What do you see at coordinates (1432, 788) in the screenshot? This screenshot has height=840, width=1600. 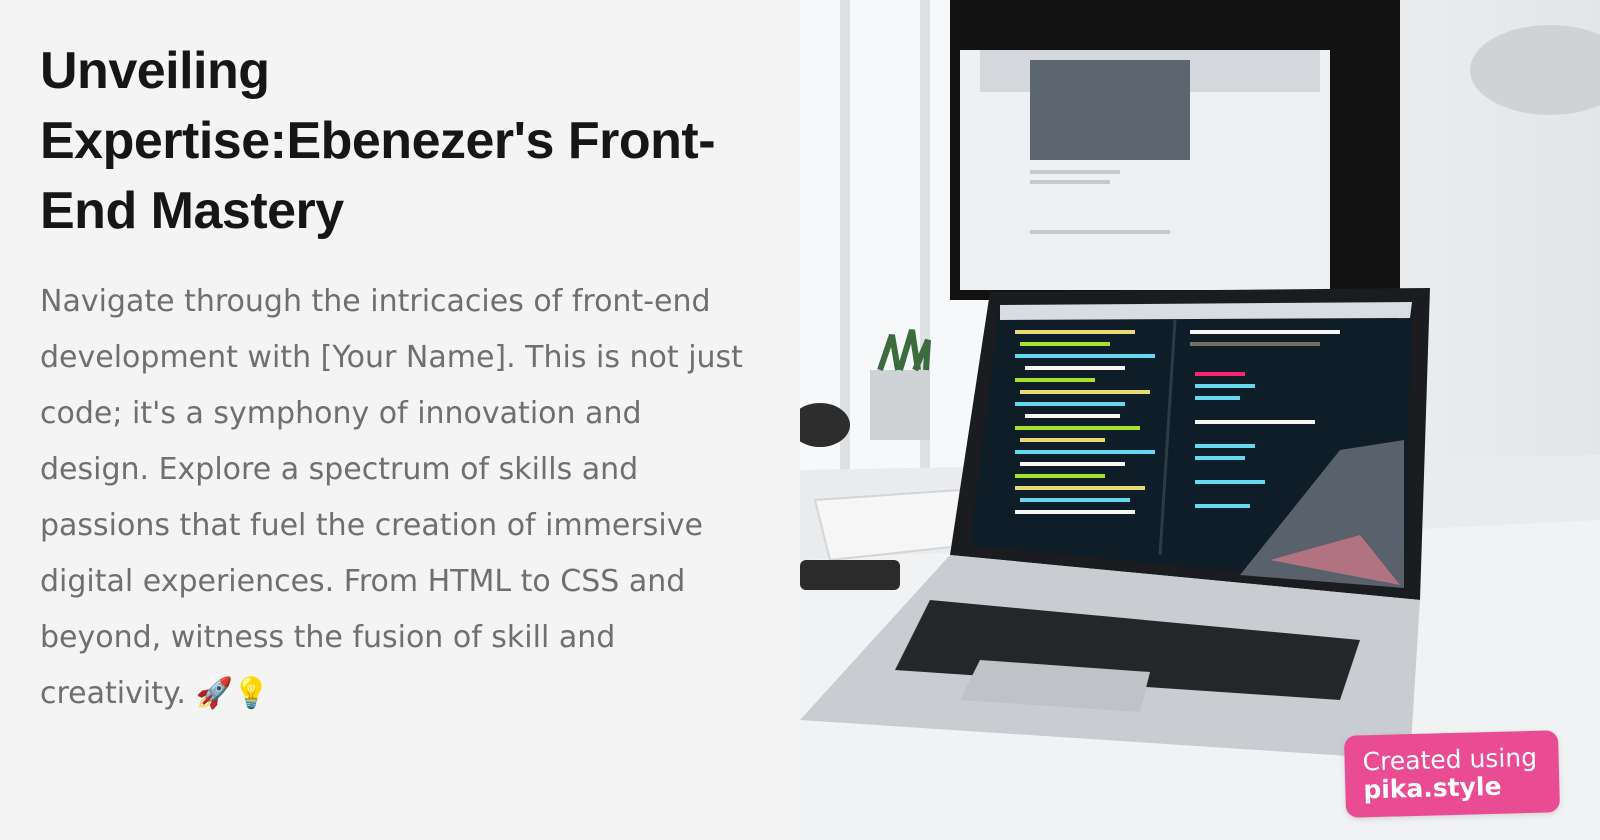 I see `badge-brand: pika.style` at bounding box center [1432, 788].